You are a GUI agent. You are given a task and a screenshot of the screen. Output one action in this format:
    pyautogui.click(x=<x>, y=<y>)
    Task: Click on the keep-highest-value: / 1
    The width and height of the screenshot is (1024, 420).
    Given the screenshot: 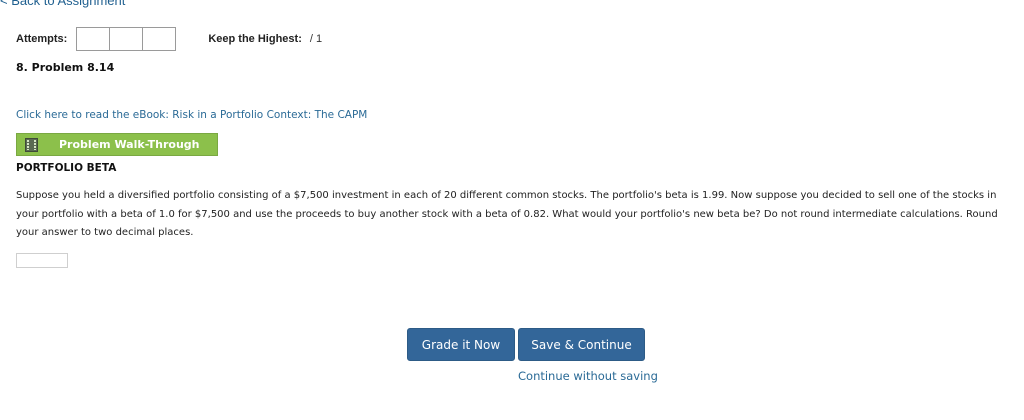 What is the action you would take?
    pyautogui.click(x=316, y=39)
    